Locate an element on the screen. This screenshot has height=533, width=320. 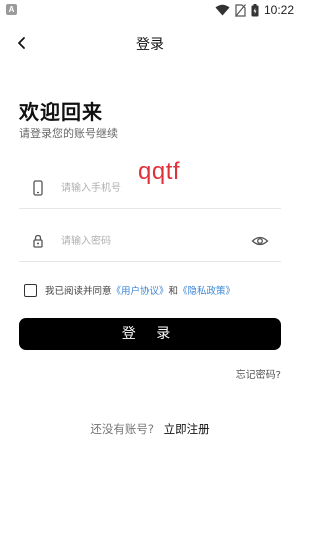
register-question: 还没有账号? is located at coordinates (122, 429).